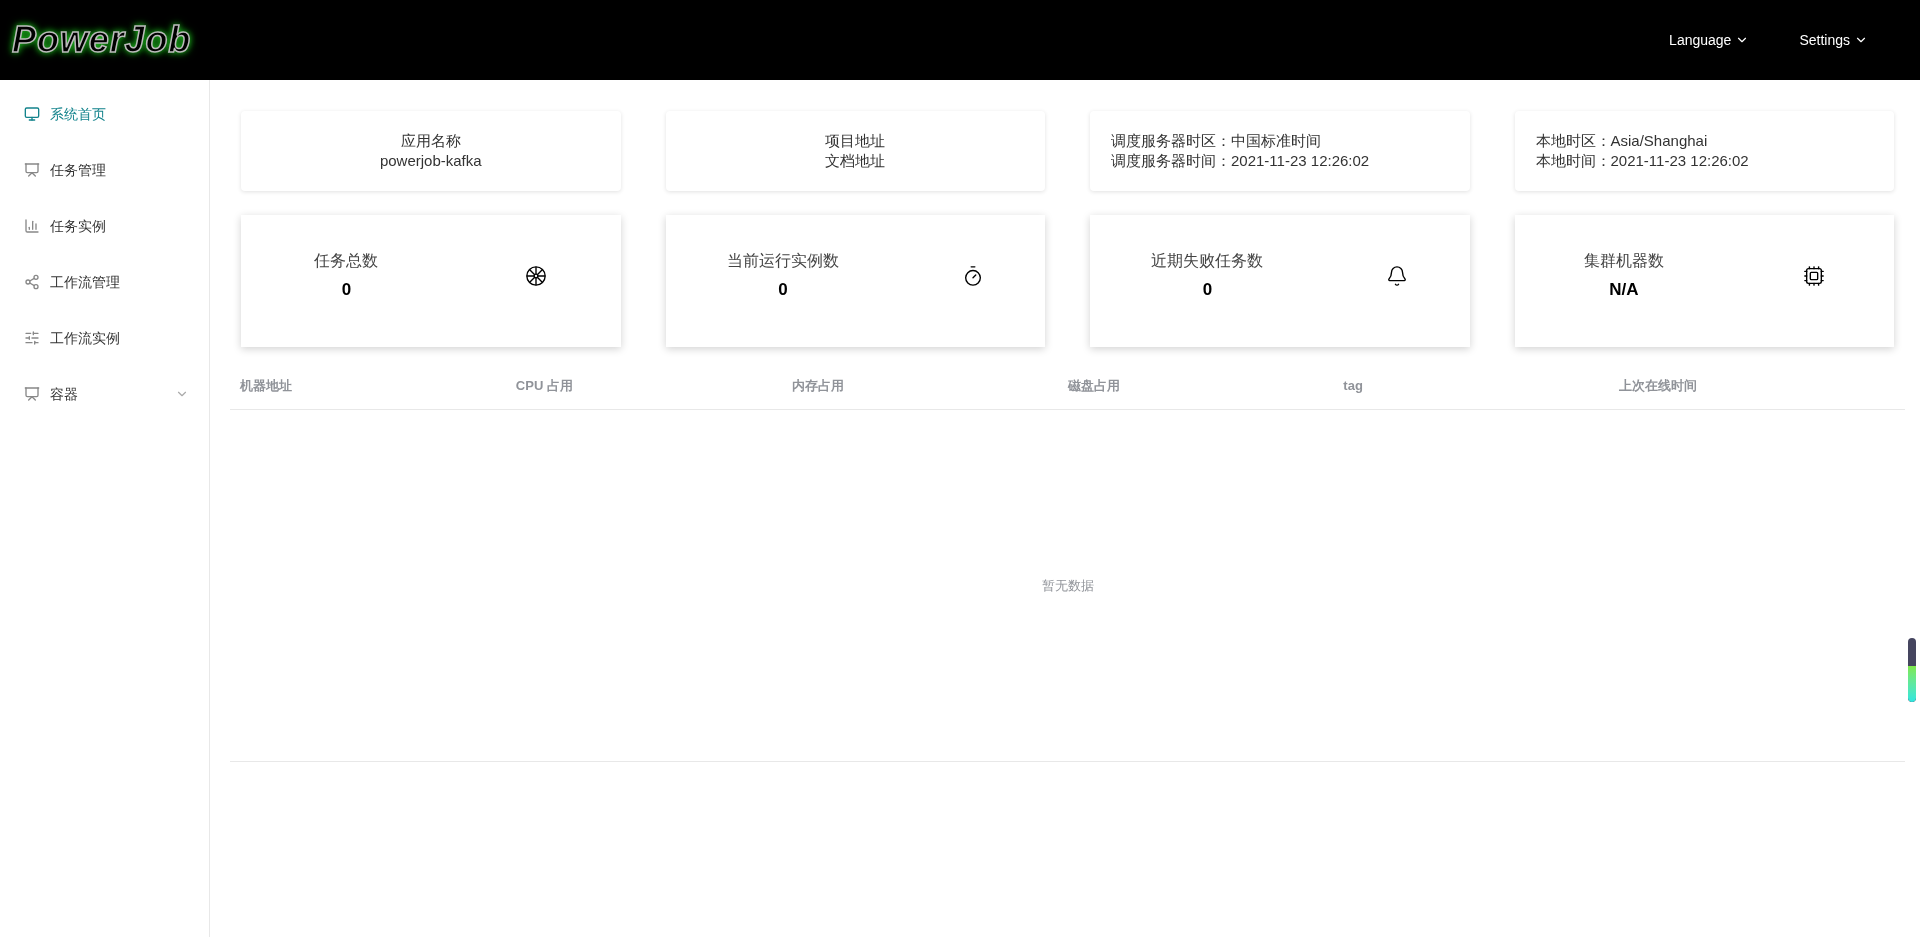 The height and width of the screenshot is (937, 1920). What do you see at coordinates (1813, 276) in the screenshot?
I see `chip-icon` at bounding box center [1813, 276].